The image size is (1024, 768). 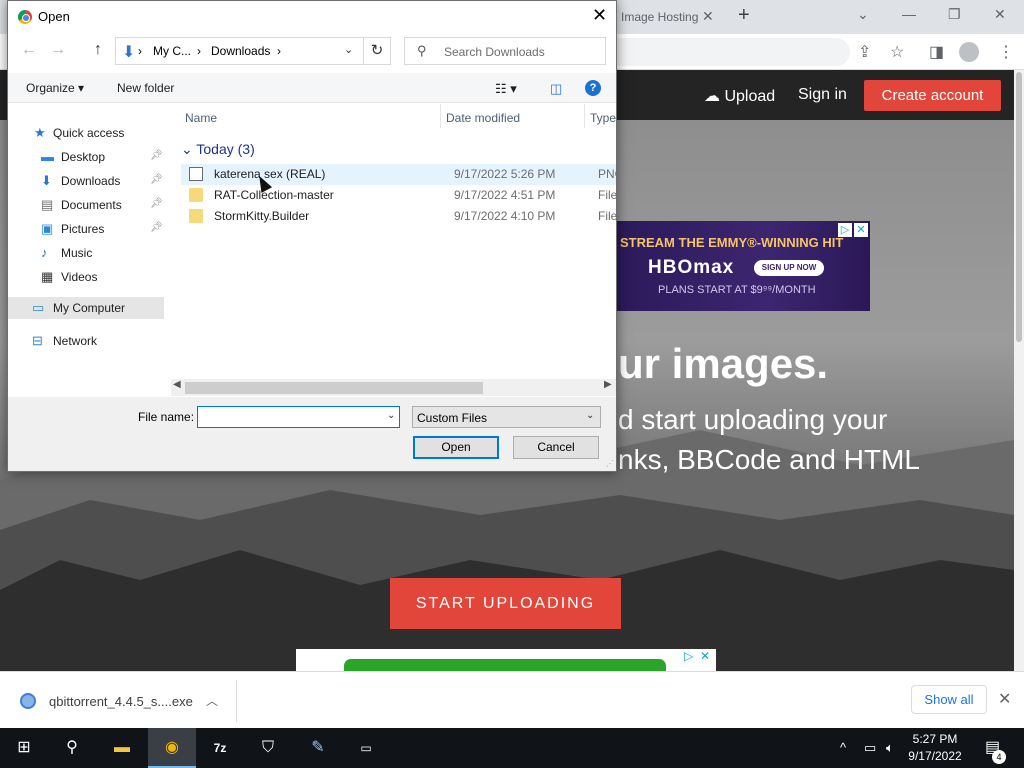 I want to click on tab-search-icon: ⌄, so click(x=863, y=14).